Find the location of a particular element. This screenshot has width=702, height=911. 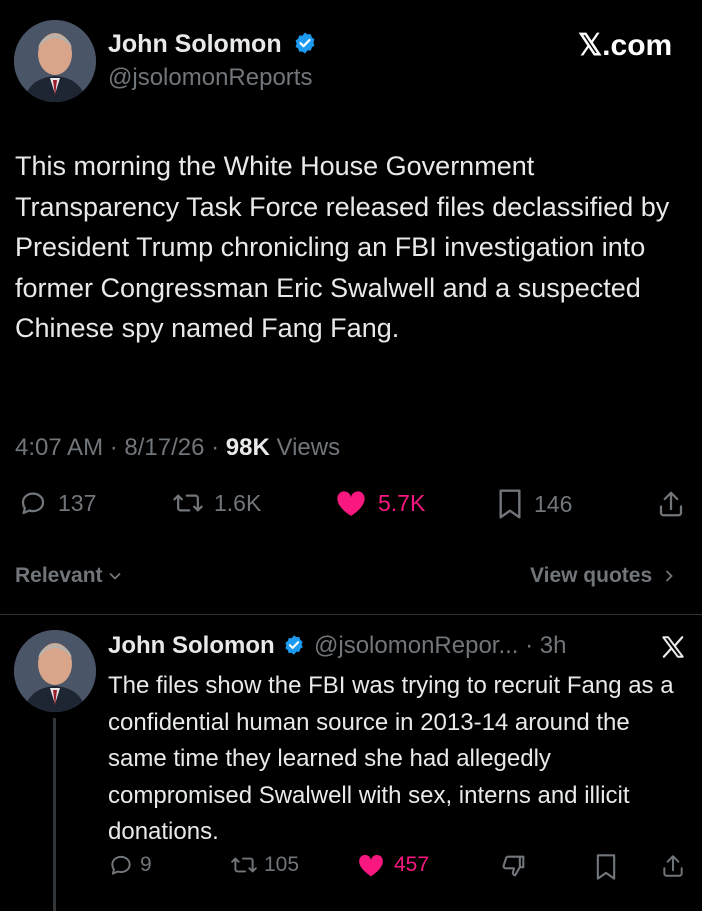

reply-share-button is located at coordinates (673, 866).